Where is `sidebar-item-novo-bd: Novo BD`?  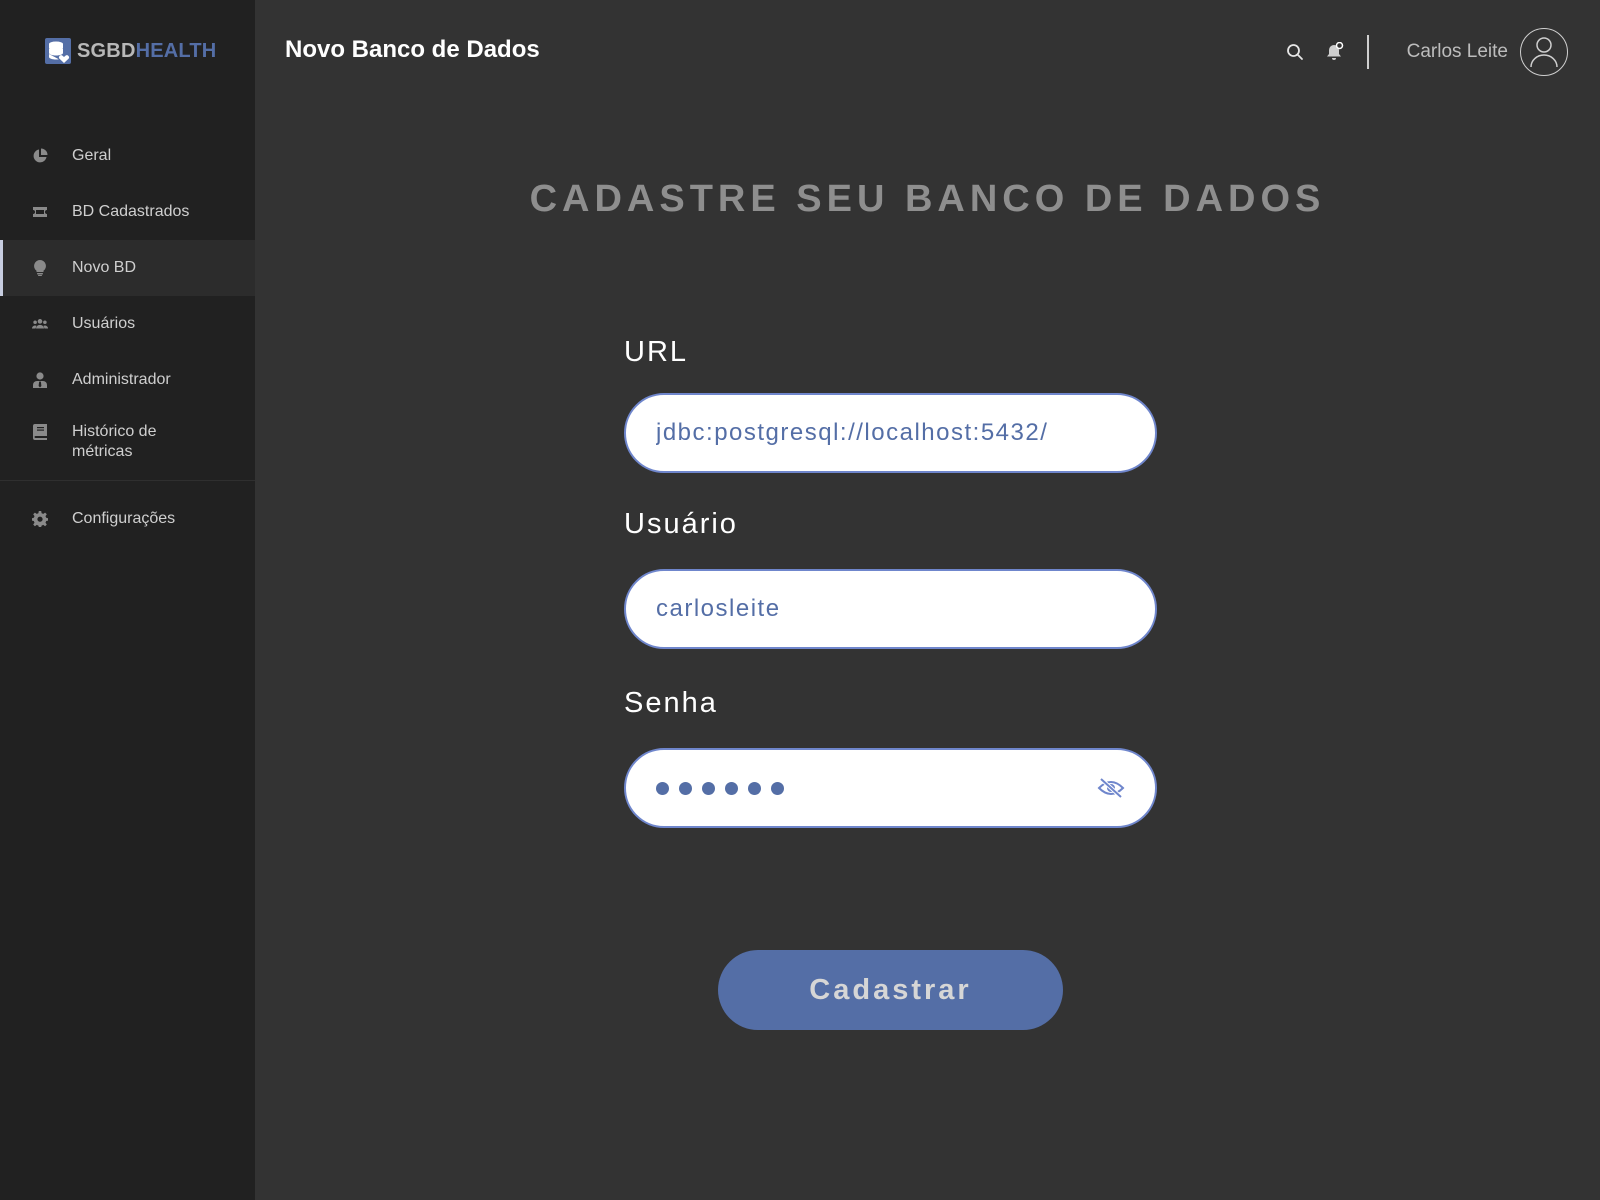
sidebar-item-novo-bd: Novo BD is located at coordinates (127, 268).